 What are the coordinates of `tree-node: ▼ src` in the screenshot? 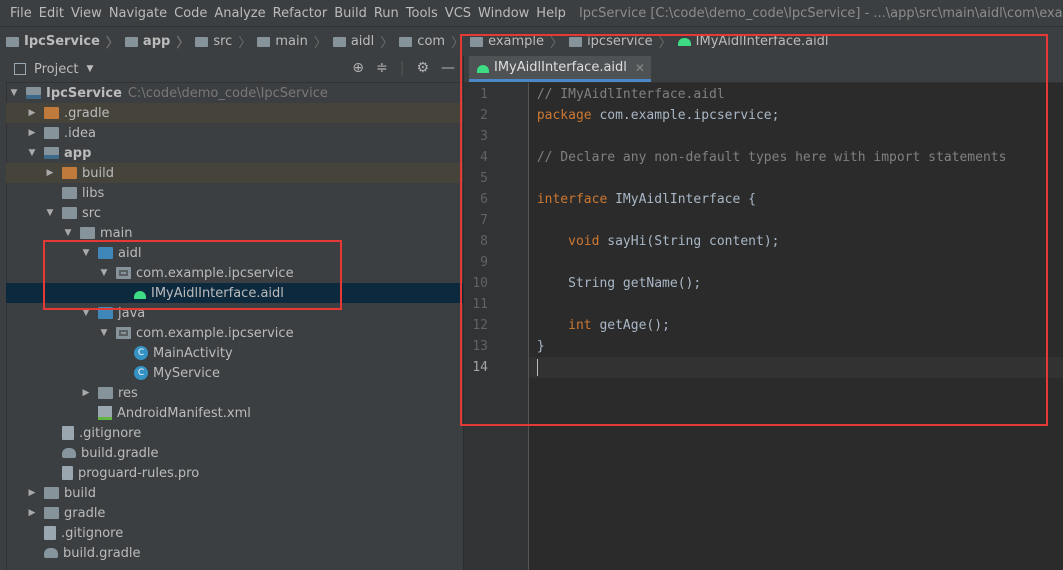 It's located at (234, 213).